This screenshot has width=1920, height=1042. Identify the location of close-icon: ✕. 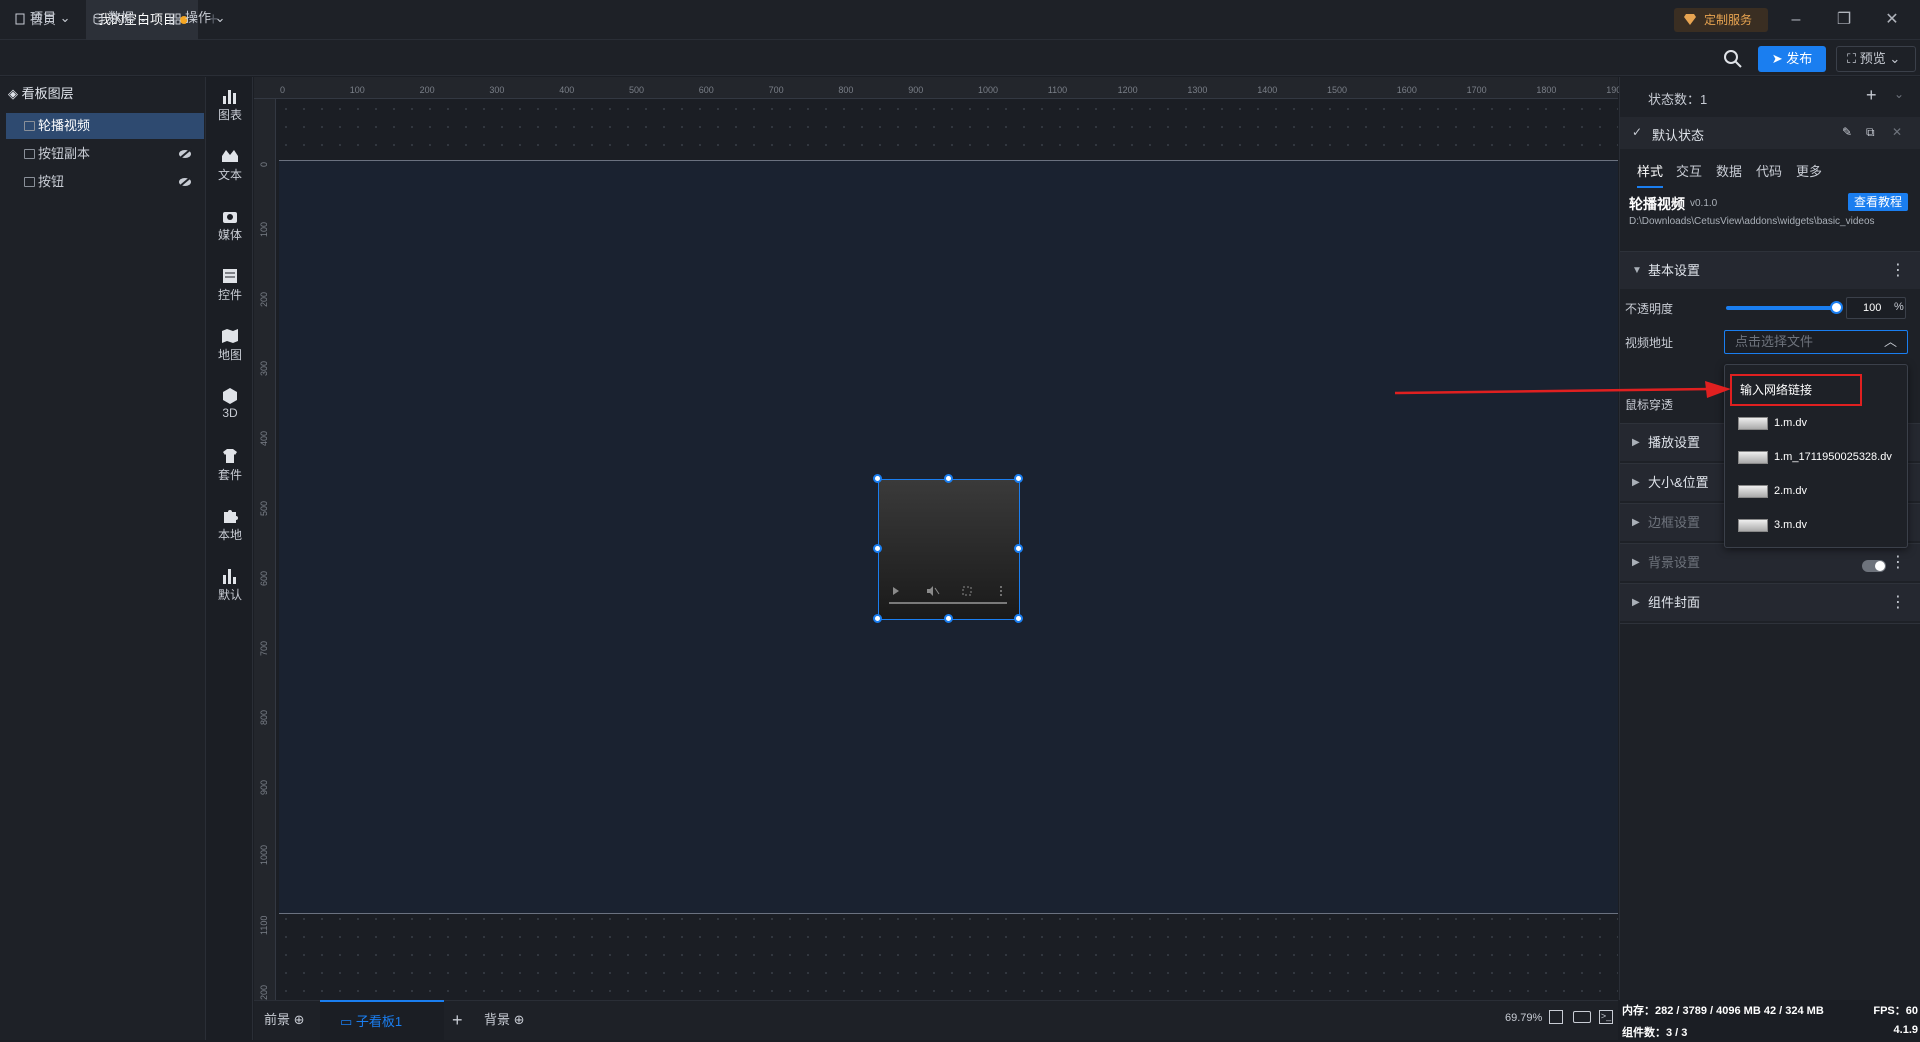
(1892, 20).